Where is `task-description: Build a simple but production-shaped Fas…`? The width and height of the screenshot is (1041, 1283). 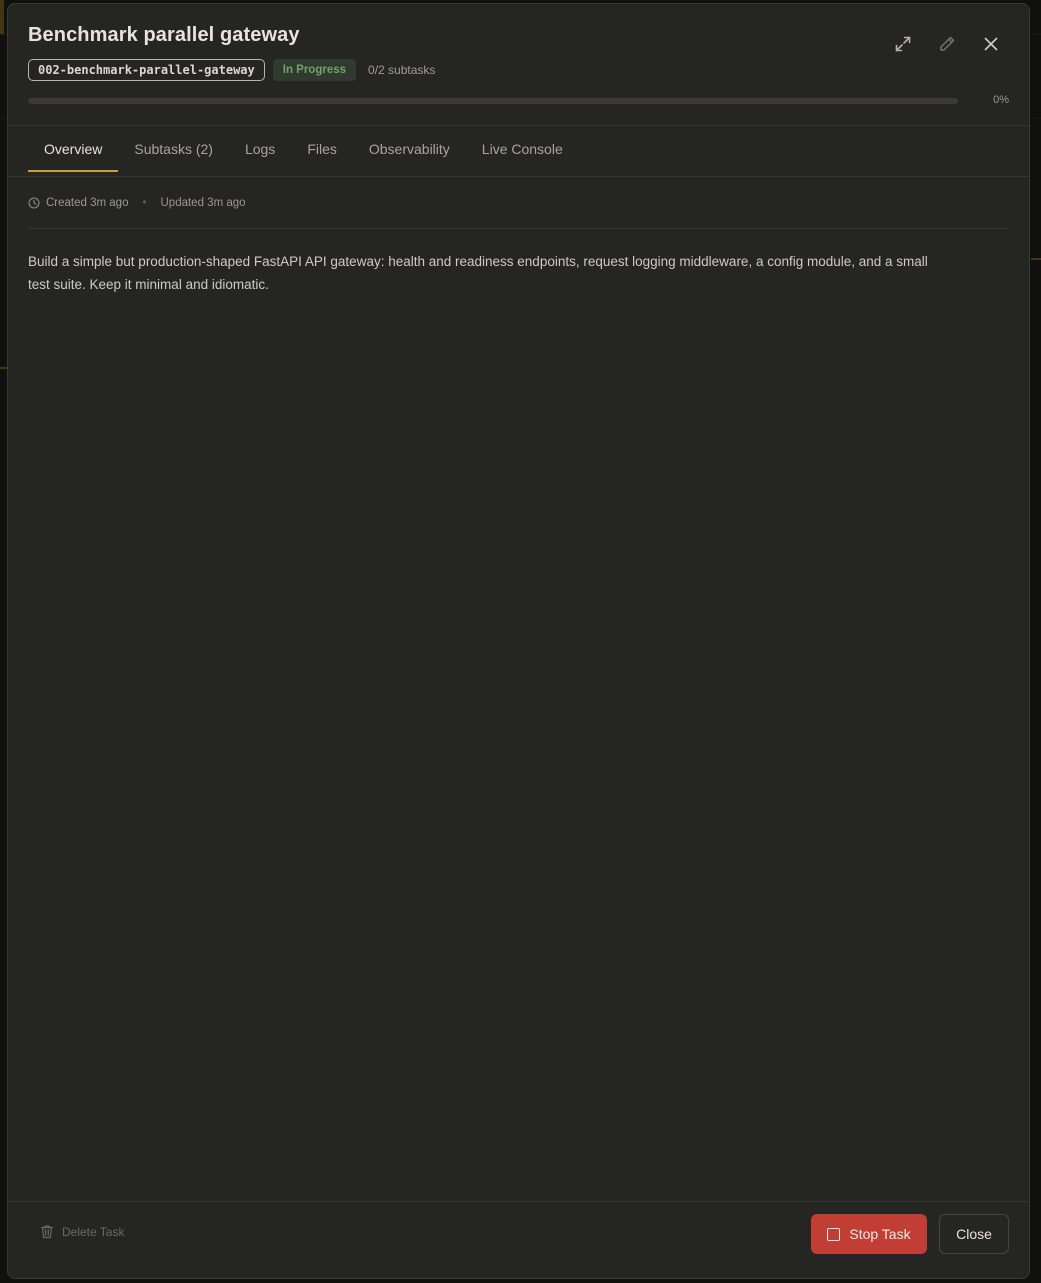
task-description: Build a simple but production-shaped Fas… is located at coordinates (478, 273).